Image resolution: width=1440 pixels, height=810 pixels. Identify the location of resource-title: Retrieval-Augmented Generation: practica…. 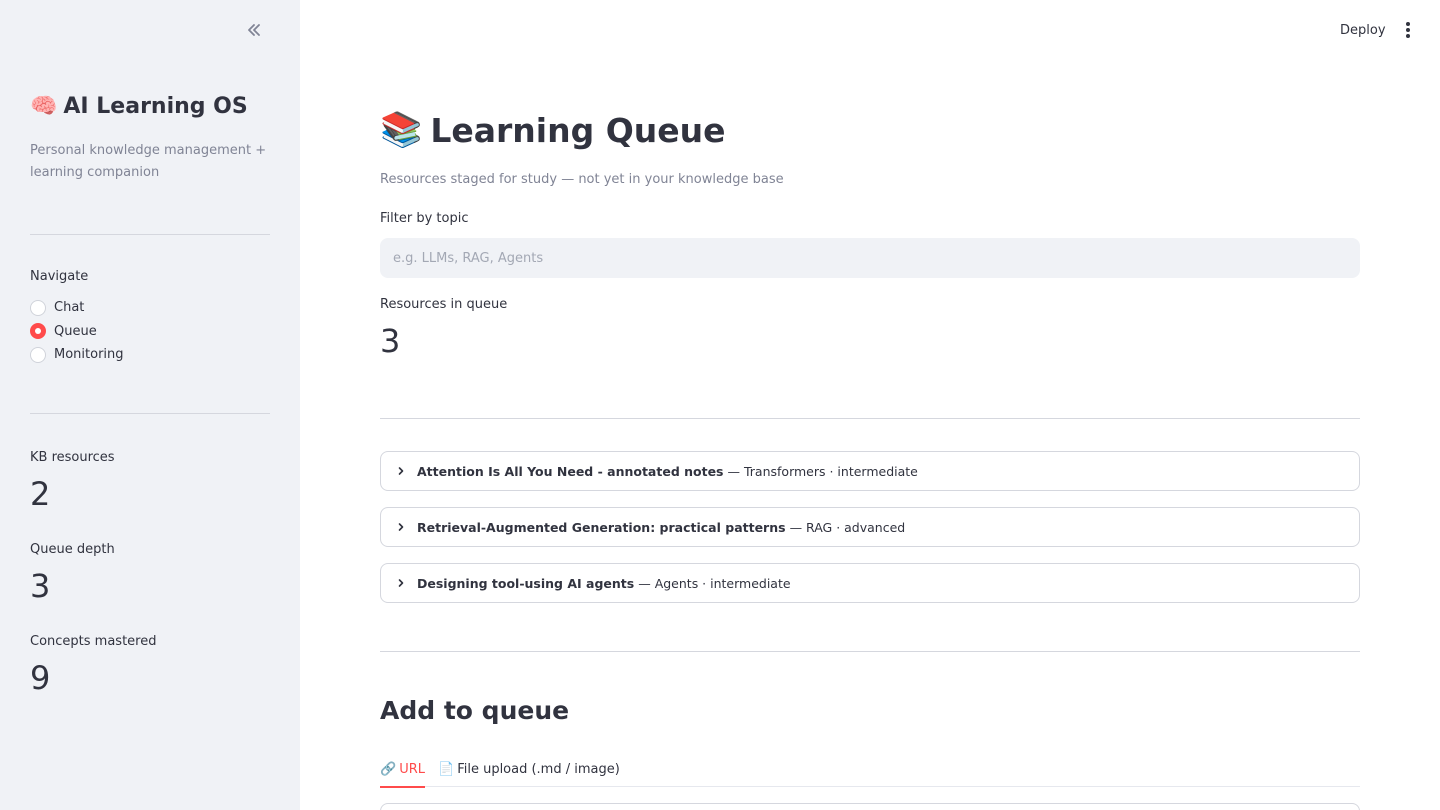
(601, 527).